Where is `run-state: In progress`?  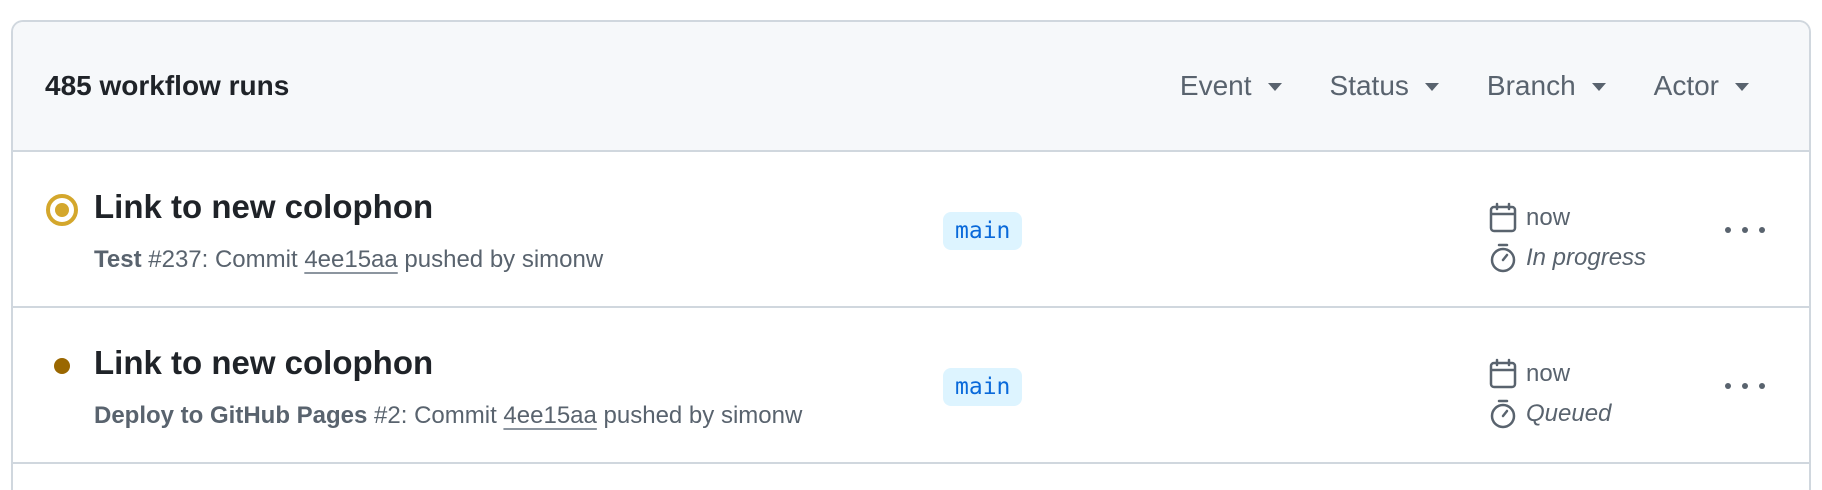
run-state: In progress is located at coordinates (1586, 257).